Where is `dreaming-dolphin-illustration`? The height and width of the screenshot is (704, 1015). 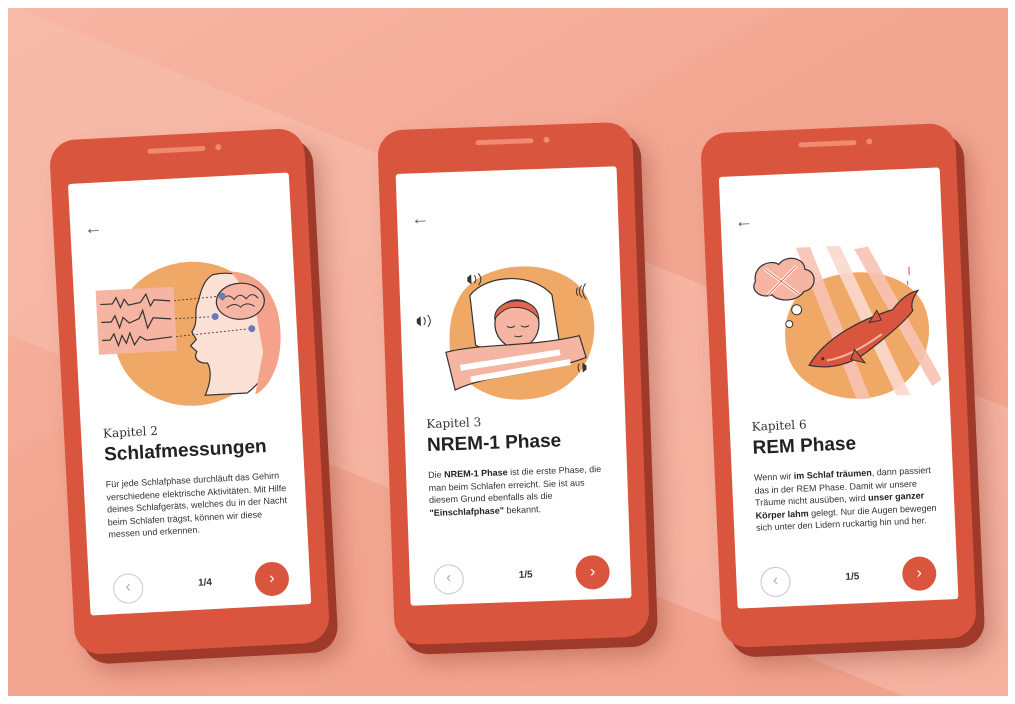 dreaming-dolphin-illustration is located at coordinates (847, 322).